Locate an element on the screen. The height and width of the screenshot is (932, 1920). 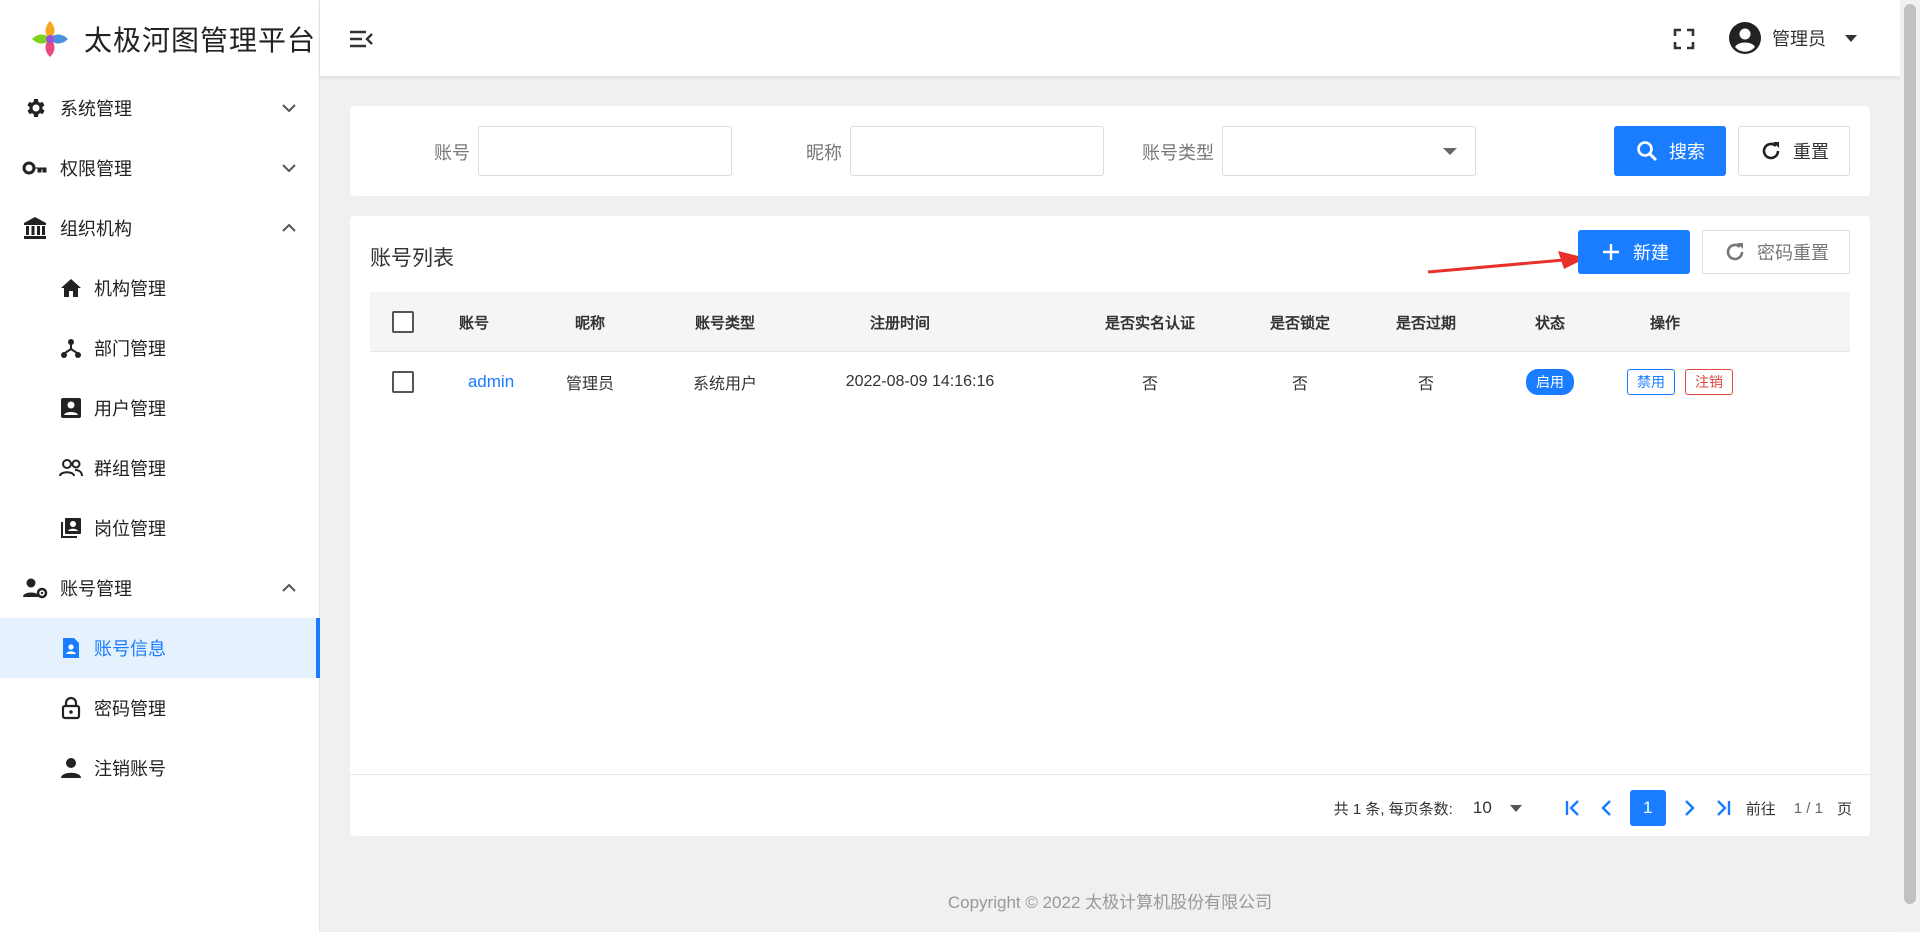
gear-icon is located at coordinates (35, 108).